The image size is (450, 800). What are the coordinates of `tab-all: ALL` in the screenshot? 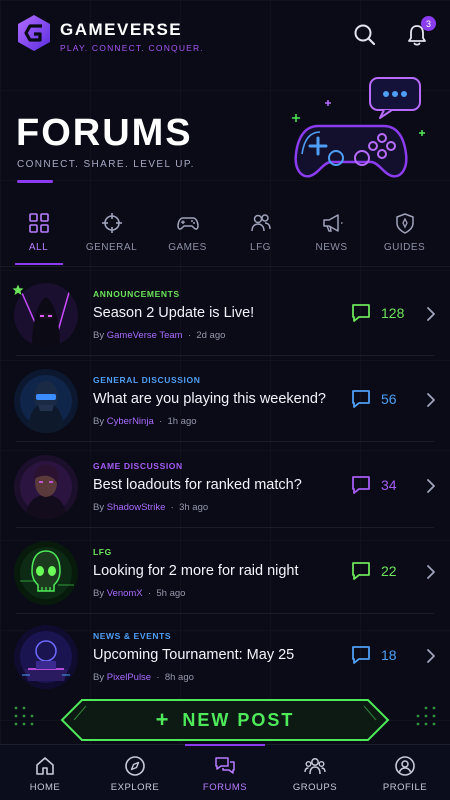 It's located at (38, 237).